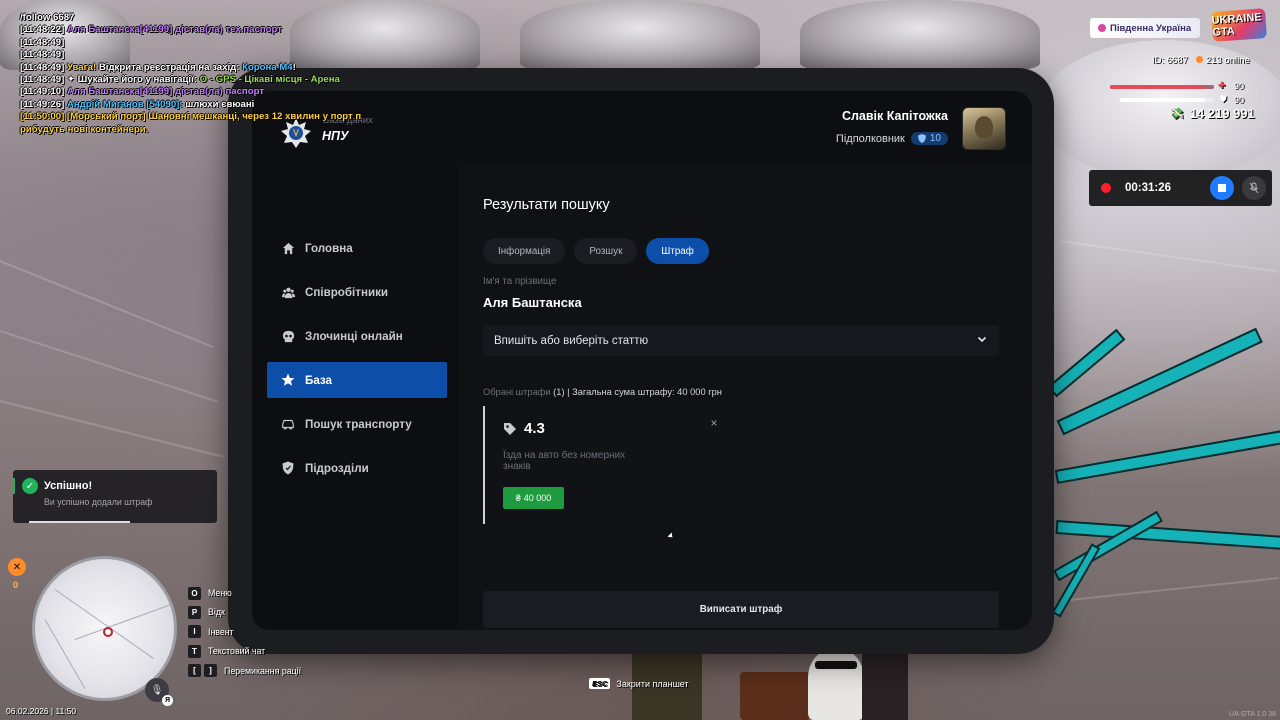  I want to click on mic-off-icon, so click(1254, 188).